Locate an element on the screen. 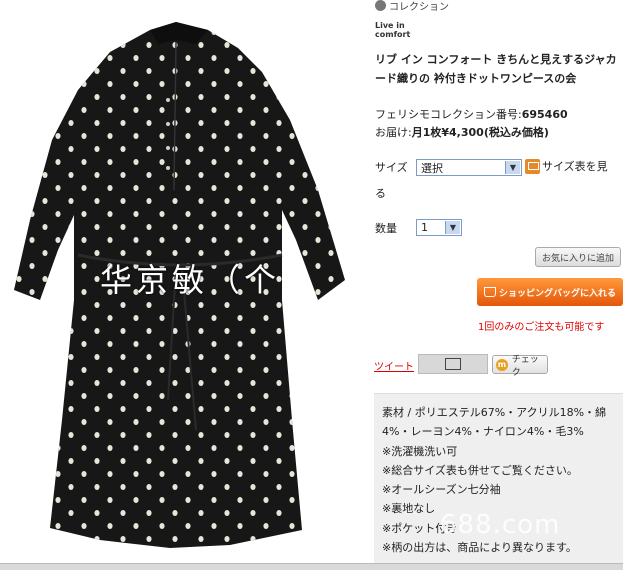  quantity-select-value: 1 is located at coordinates (424, 227).